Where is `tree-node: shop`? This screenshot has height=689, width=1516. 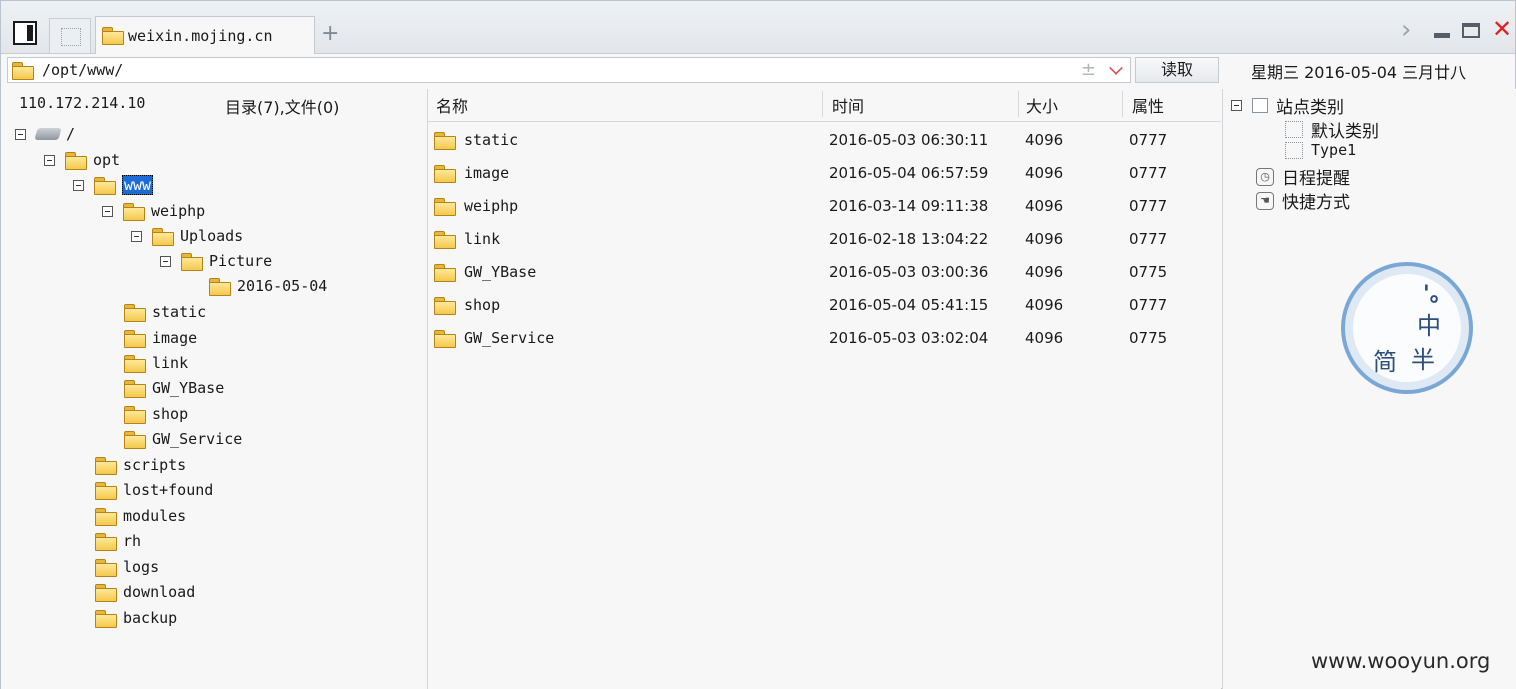 tree-node: shop is located at coordinates (156, 414).